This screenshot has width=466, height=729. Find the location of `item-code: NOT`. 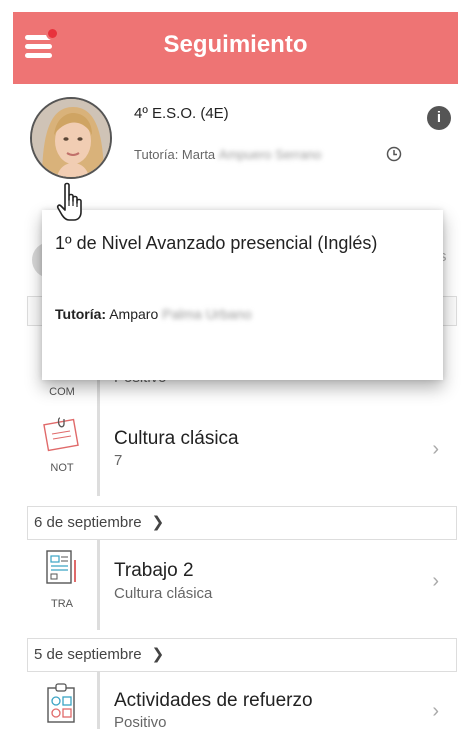

item-code: NOT is located at coordinates (62, 468).